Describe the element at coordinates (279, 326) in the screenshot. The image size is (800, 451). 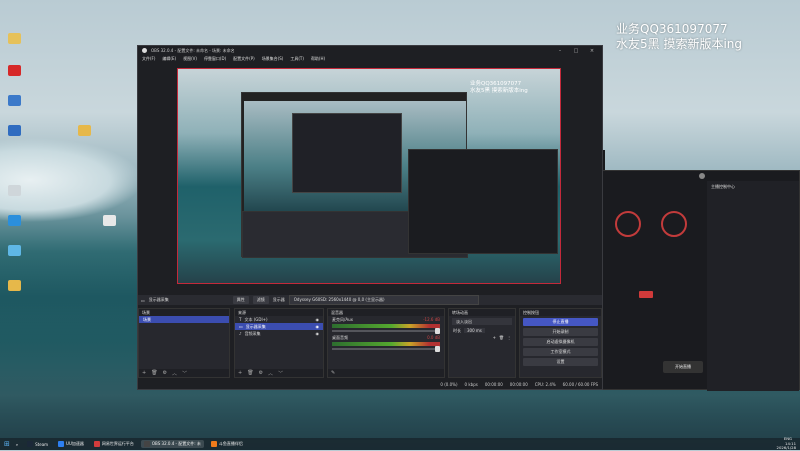
I see `source-item: ▭ 显示器采集 ◉` at that location.